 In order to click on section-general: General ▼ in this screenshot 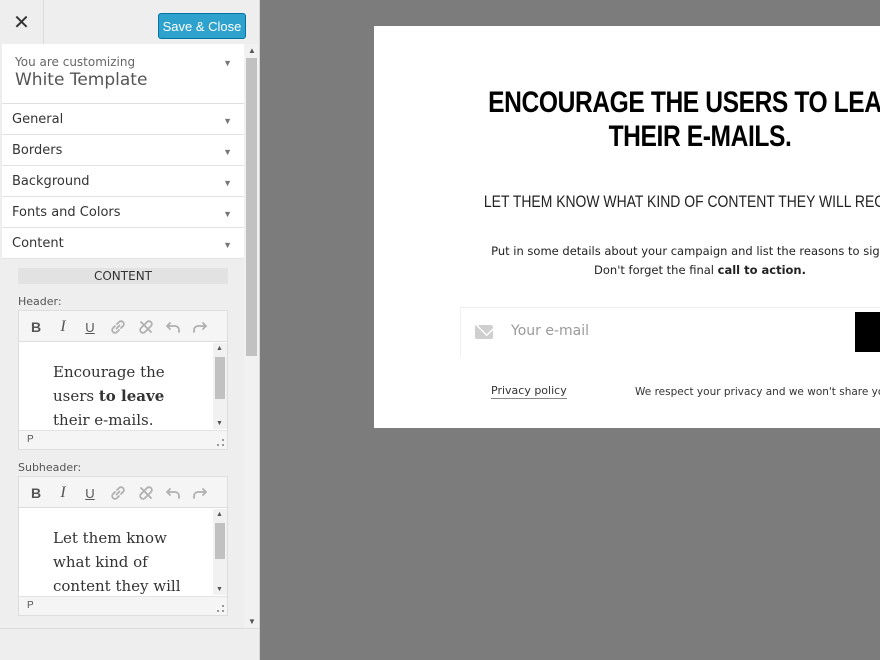, I will do `click(123, 119)`.